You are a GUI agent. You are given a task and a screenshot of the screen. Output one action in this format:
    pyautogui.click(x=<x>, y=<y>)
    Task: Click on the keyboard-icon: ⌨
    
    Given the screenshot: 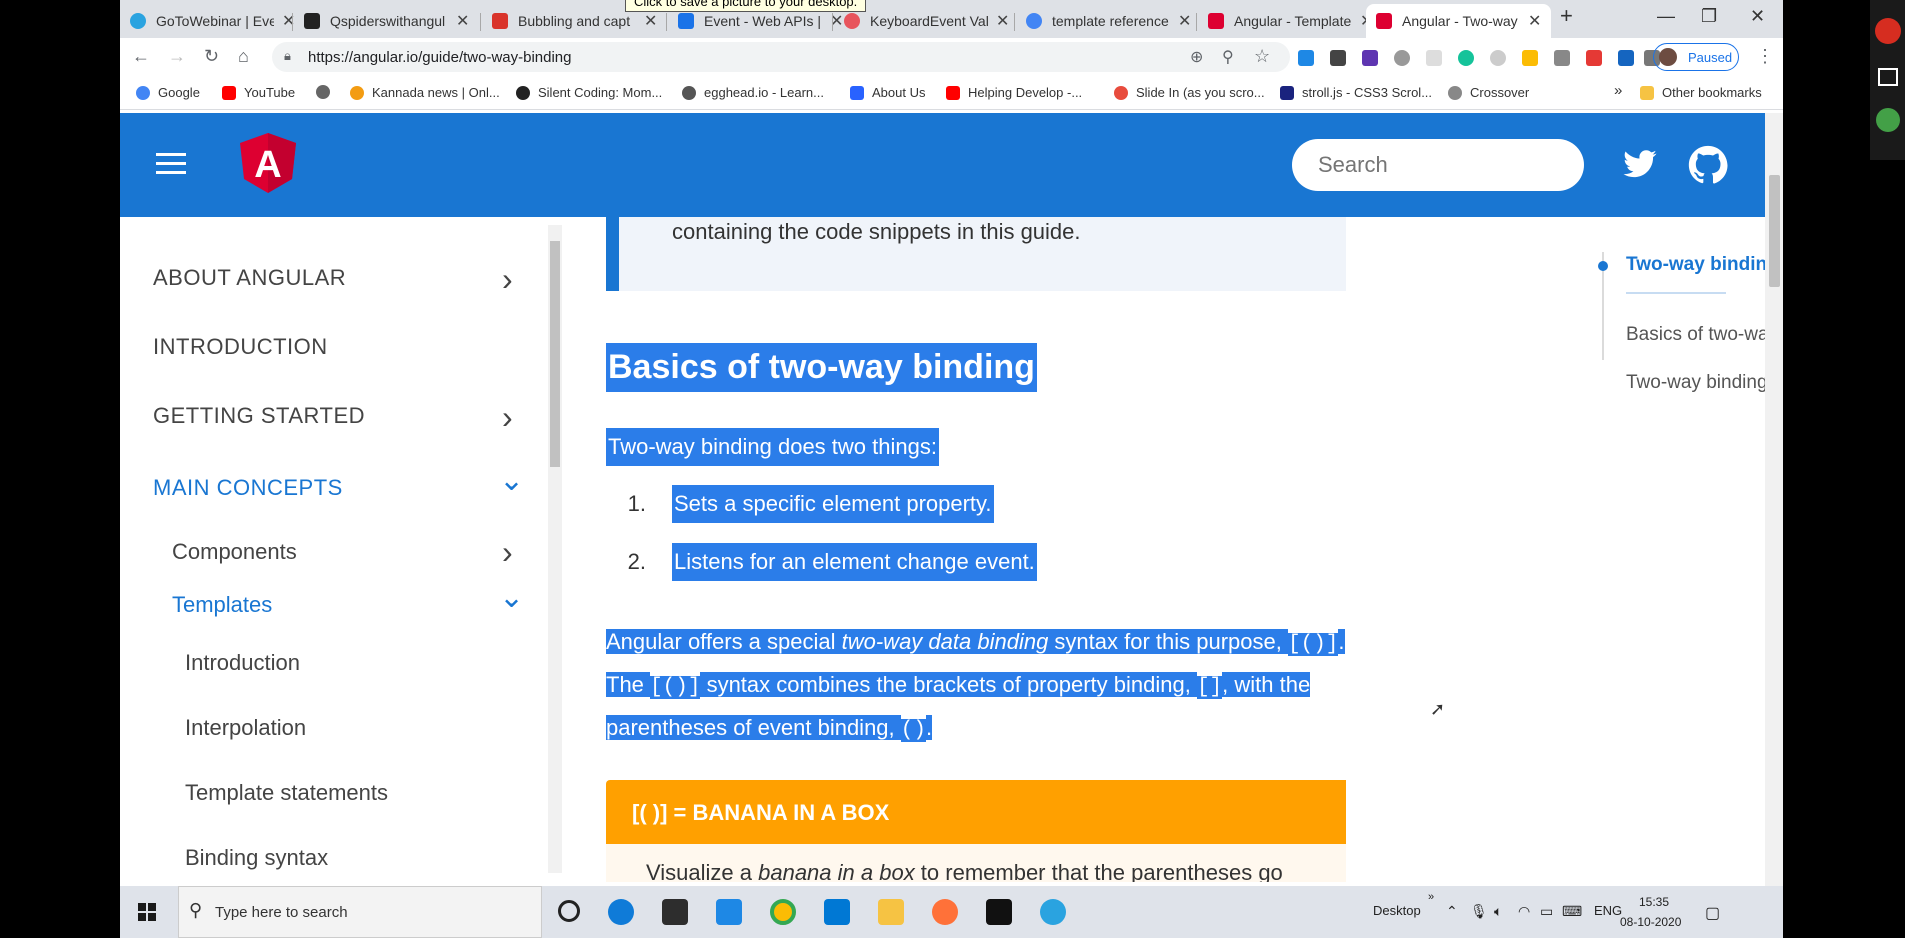 What is the action you would take?
    pyautogui.click(x=1572, y=911)
    